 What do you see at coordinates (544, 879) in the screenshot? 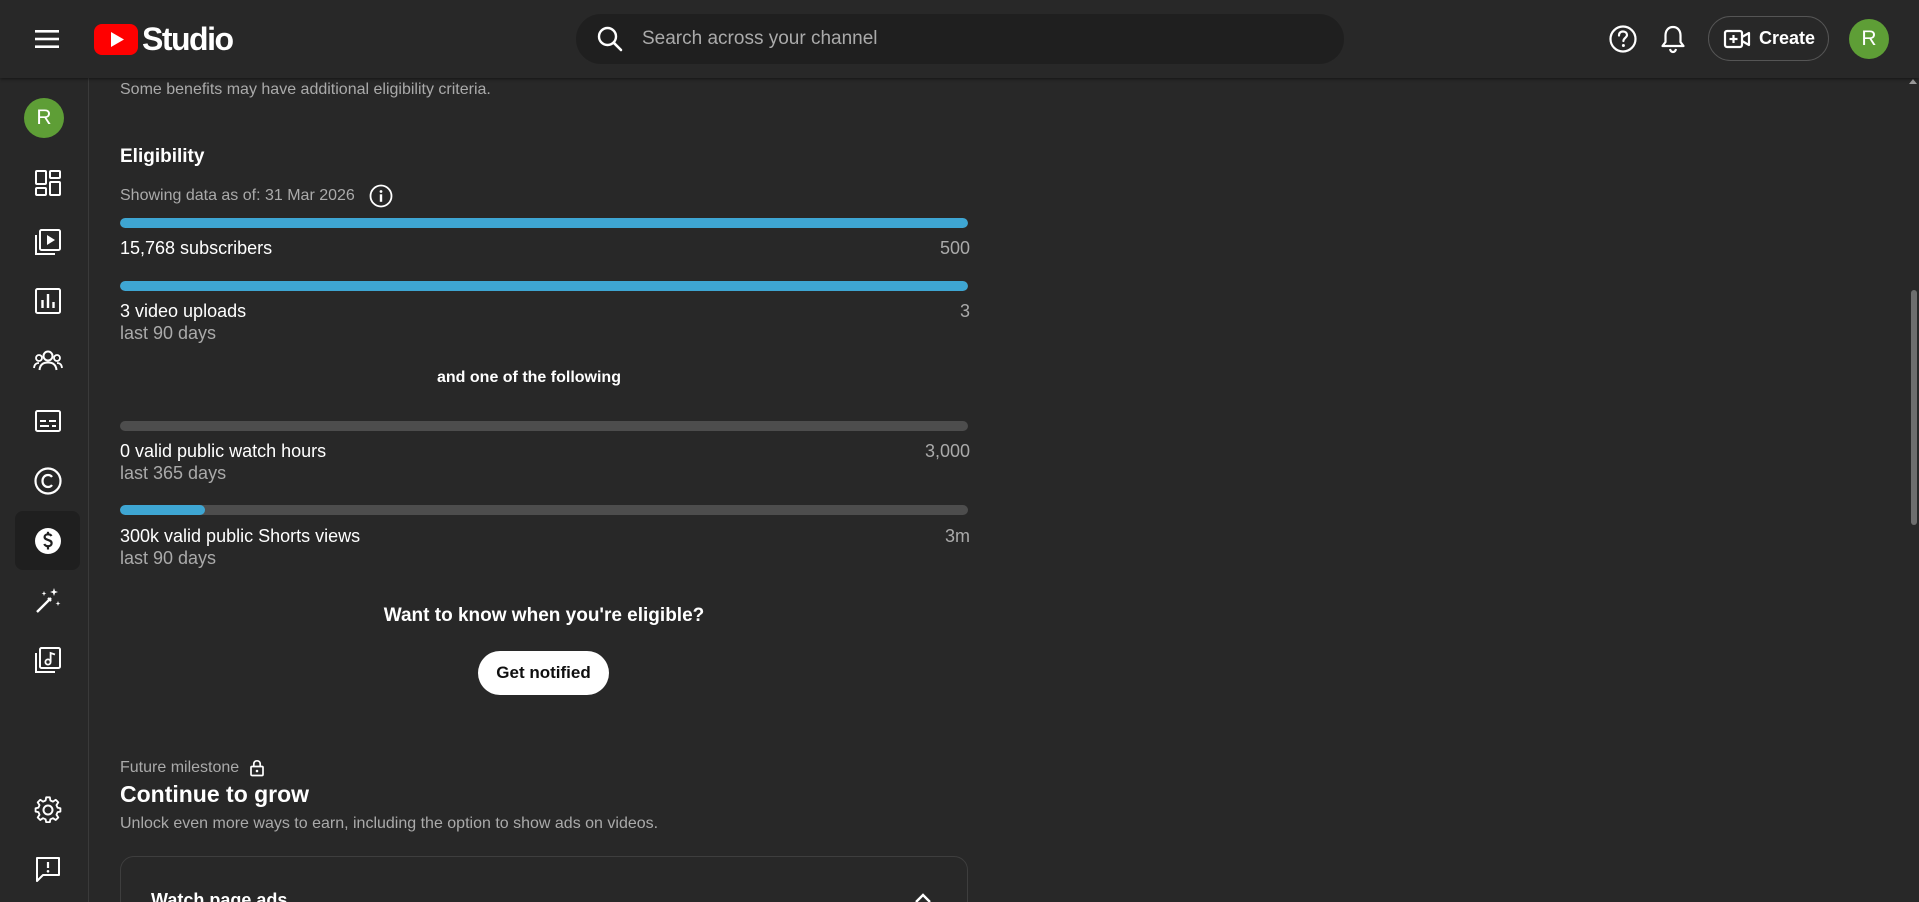
I see `watch-page-ads-card: Watch page ads` at bounding box center [544, 879].